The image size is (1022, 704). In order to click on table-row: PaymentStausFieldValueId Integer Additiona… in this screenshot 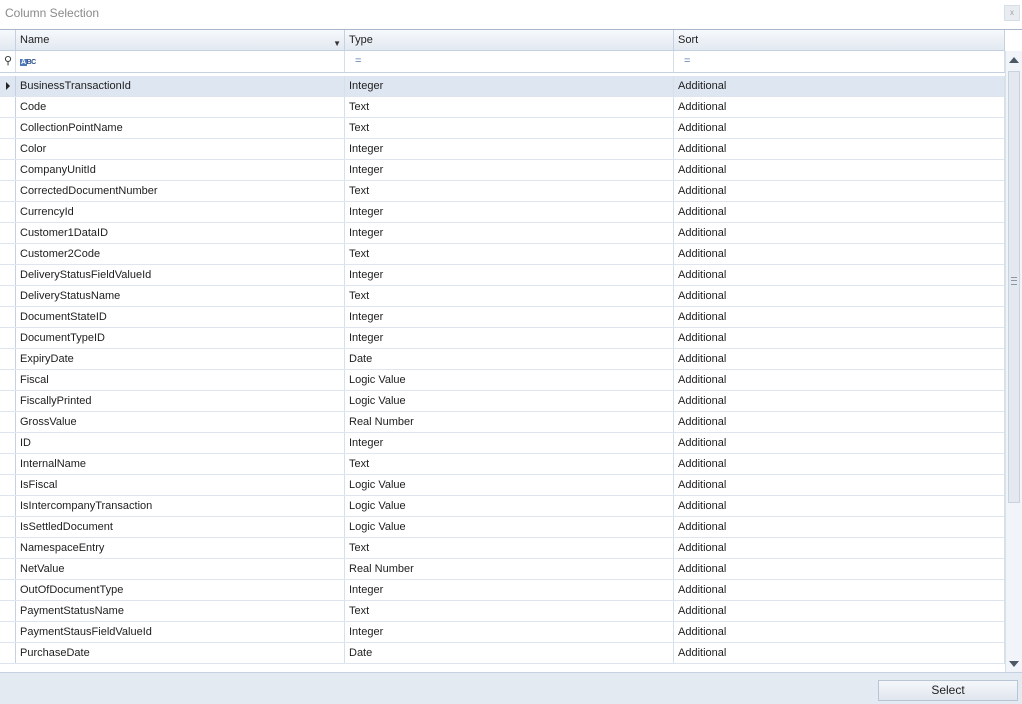, I will do `click(502, 632)`.